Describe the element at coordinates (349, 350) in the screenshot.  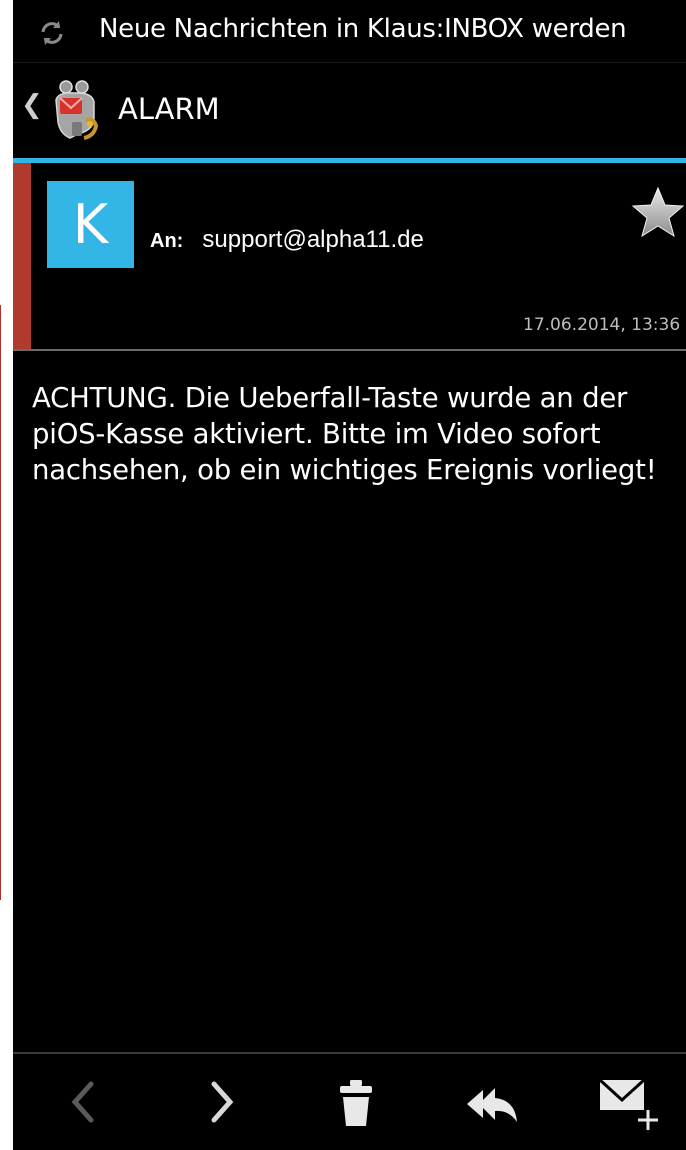
I see `header-divider` at that location.